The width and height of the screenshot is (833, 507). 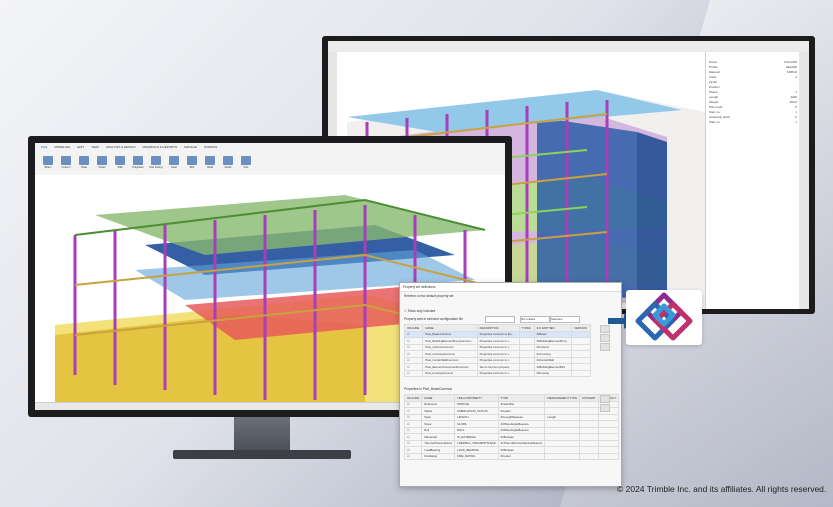 I want to click on ribbon-button-label: Steel, so click(x=174, y=167).